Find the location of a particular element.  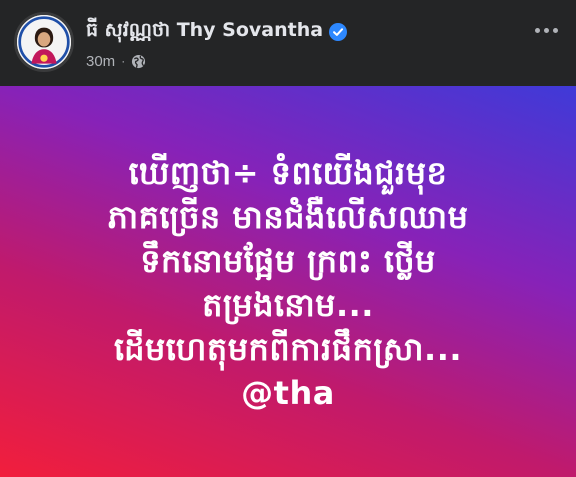

more-options-button is located at coordinates (546, 30).